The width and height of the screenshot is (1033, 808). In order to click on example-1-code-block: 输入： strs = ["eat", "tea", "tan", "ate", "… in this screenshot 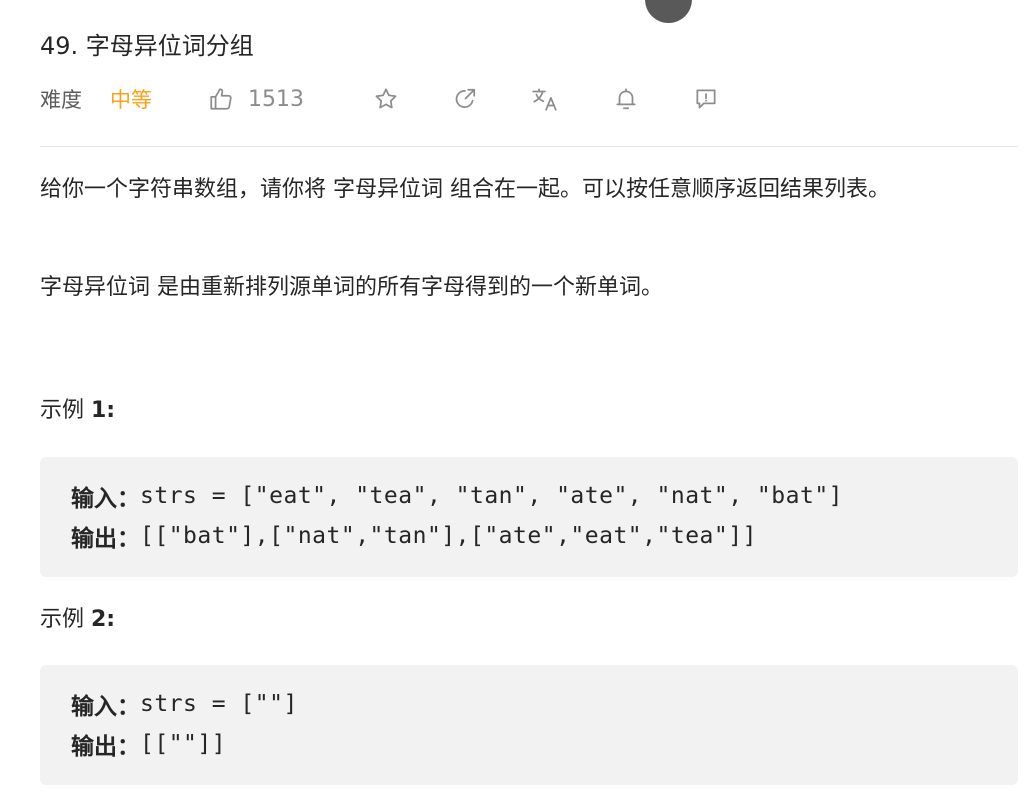, I will do `click(529, 517)`.